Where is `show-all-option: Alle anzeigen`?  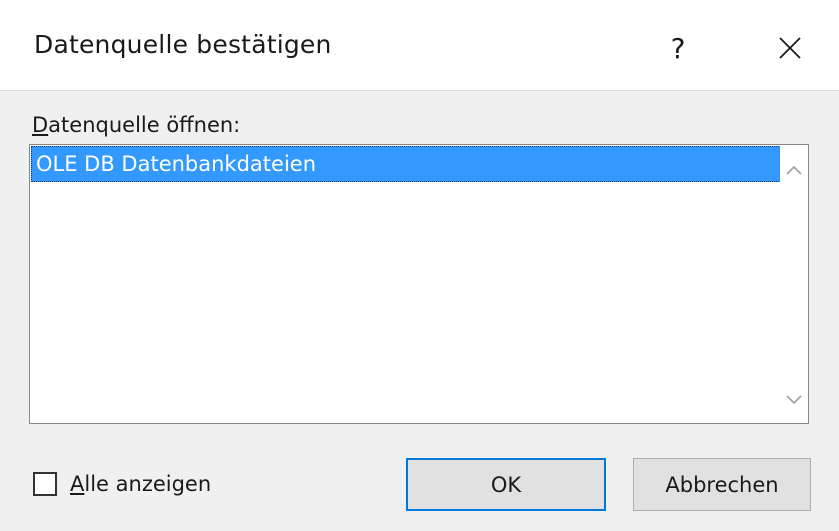
show-all-option: Alle anzeigen is located at coordinates (122, 484).